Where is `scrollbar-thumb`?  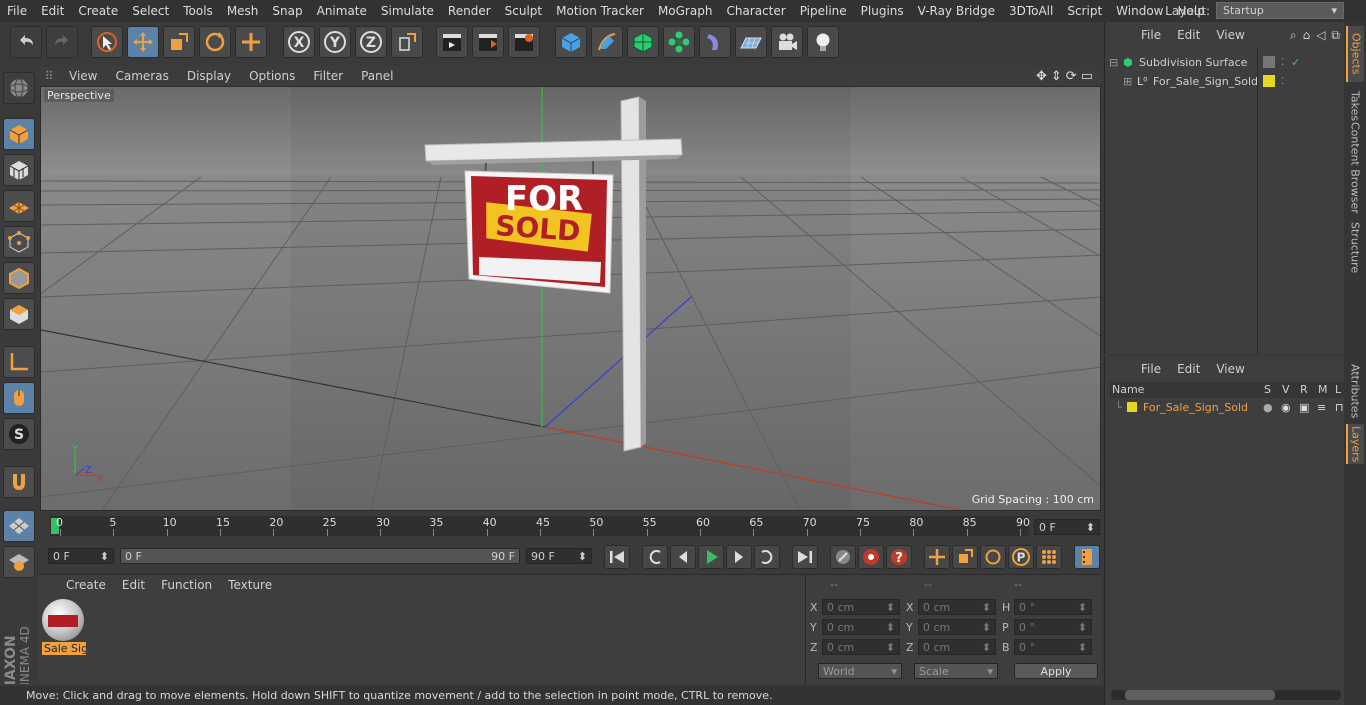
scrollbar-thumb is located at coordinates (1200, 695).